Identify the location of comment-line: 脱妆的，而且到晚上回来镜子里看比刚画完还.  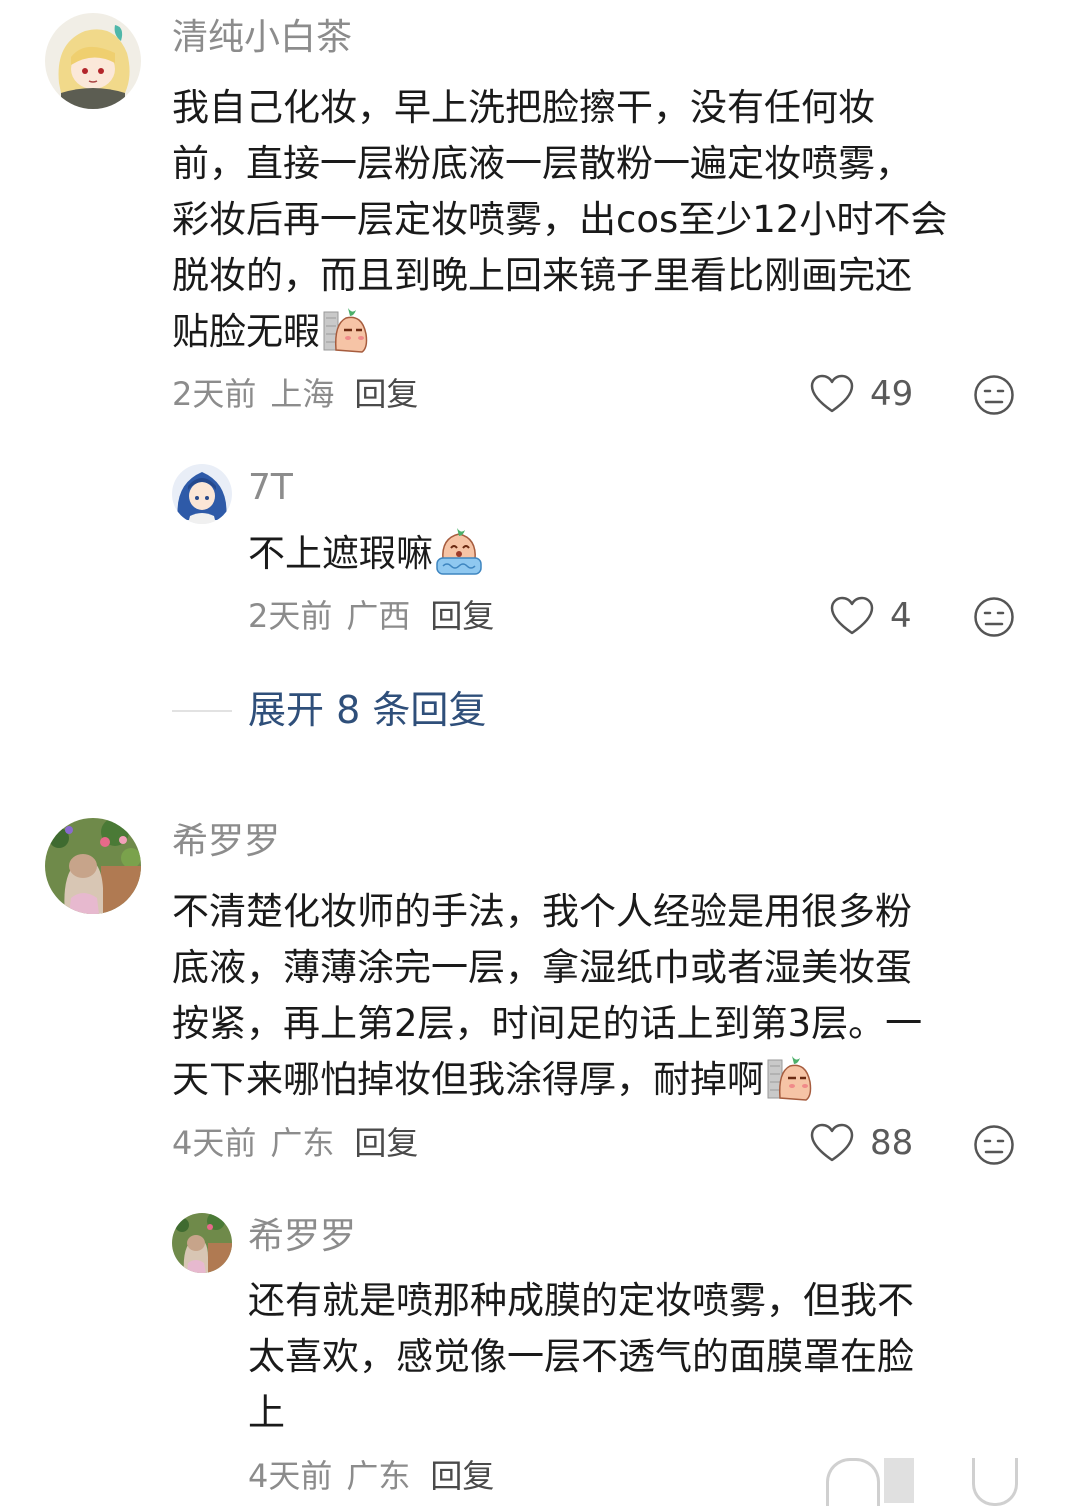
(542, 275).